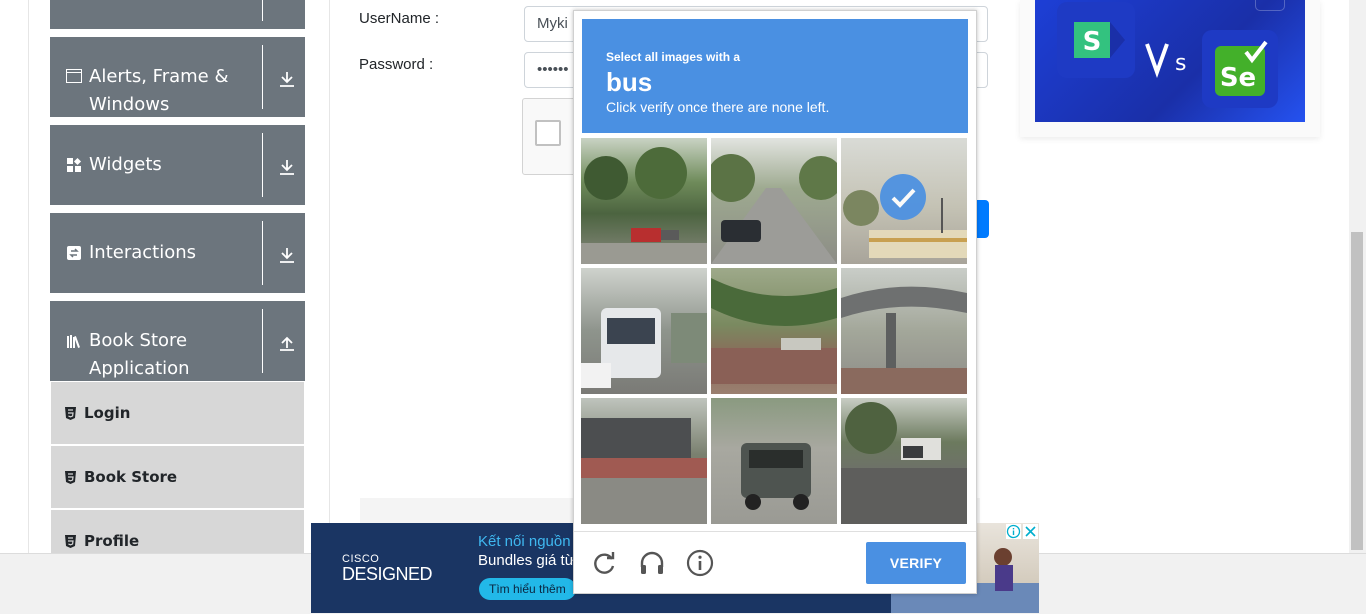 The height and width of the screenshot is (614, 1366). Describe the element at coordinates (177, 14) in the screenshot. I see `sidebar-group-forms` at that location.